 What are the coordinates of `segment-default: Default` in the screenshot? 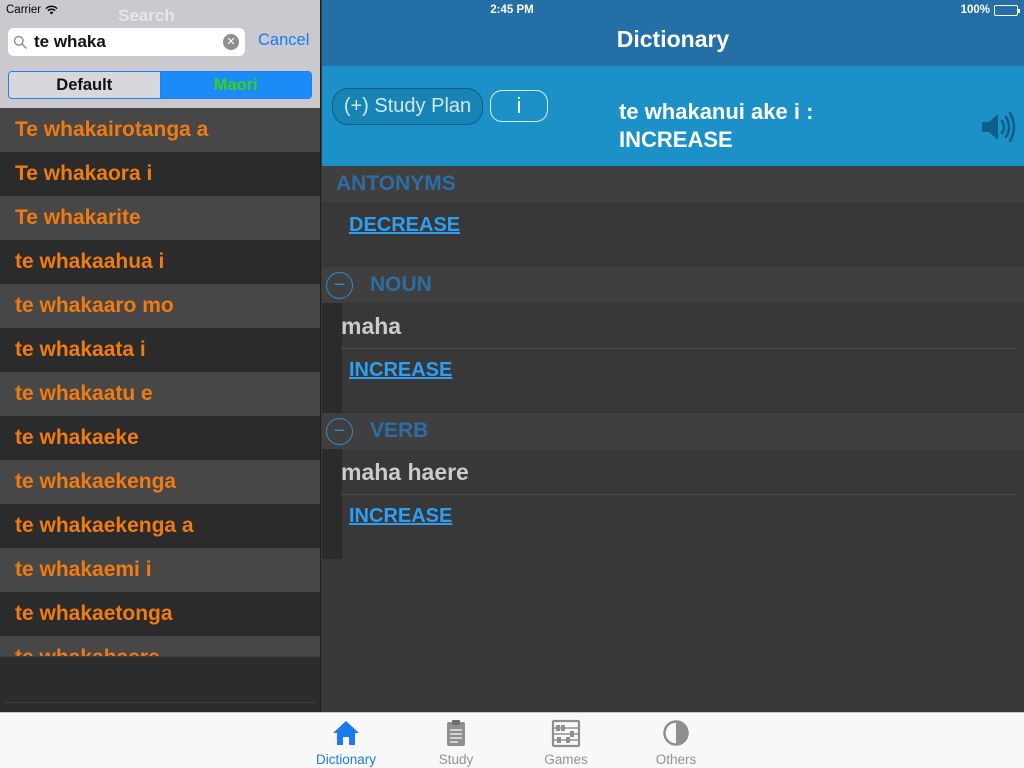 It's located at (85, 85).